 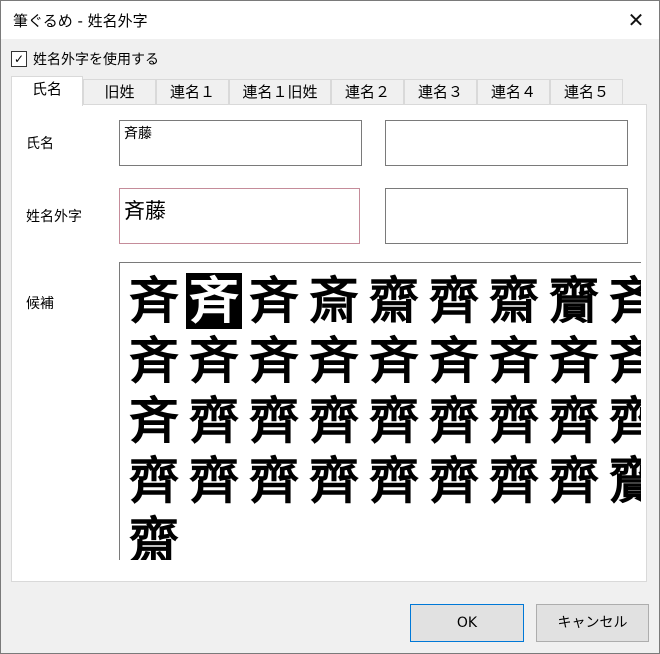 What do you see at coordinates (240, 143) in the screenshot?
I see `name-field: 斉藤` at bounding box center [240, 143].